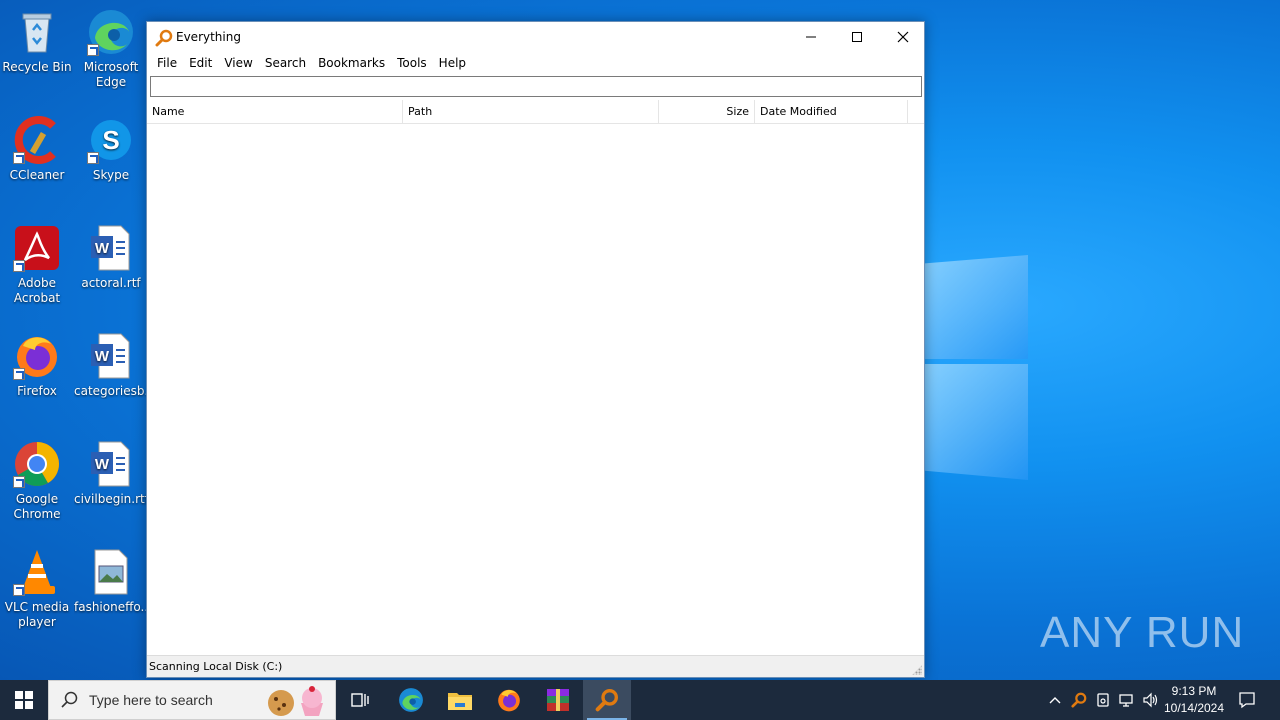 This screenshot has height=720, width=1280. Describe the element at coordinates (831, 112) in the screenshot. I see `column-header-date-modified: Date Modified` at that location.